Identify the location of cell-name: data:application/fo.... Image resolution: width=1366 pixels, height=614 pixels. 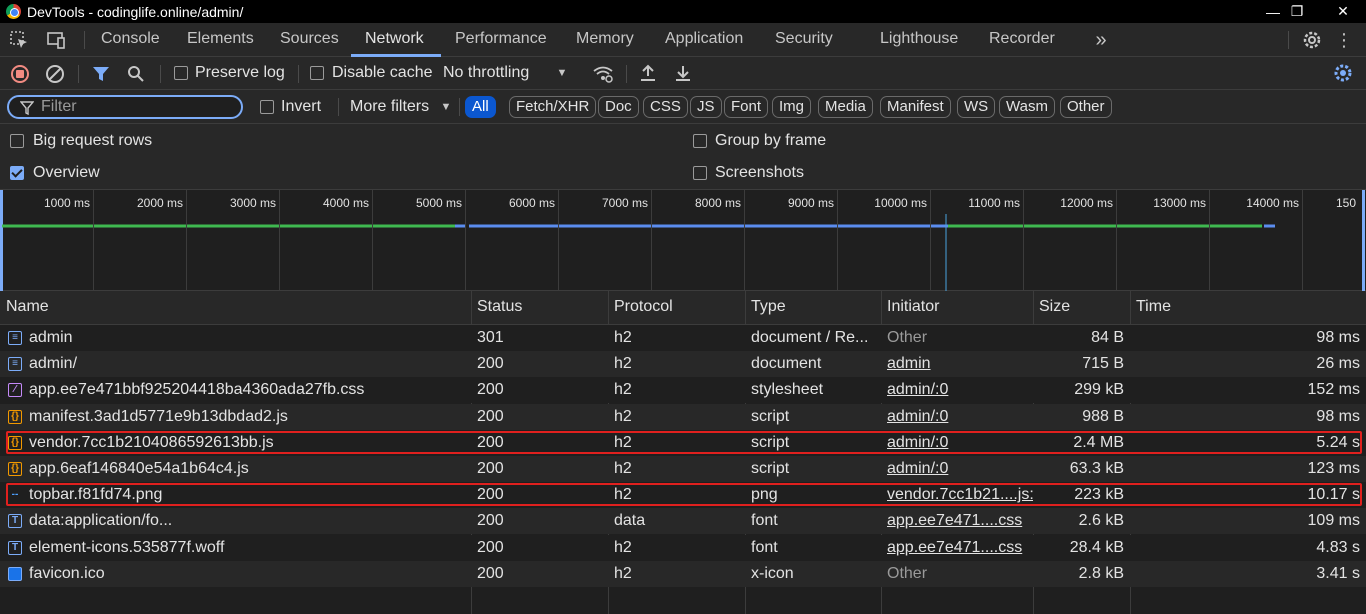
(247, 521).